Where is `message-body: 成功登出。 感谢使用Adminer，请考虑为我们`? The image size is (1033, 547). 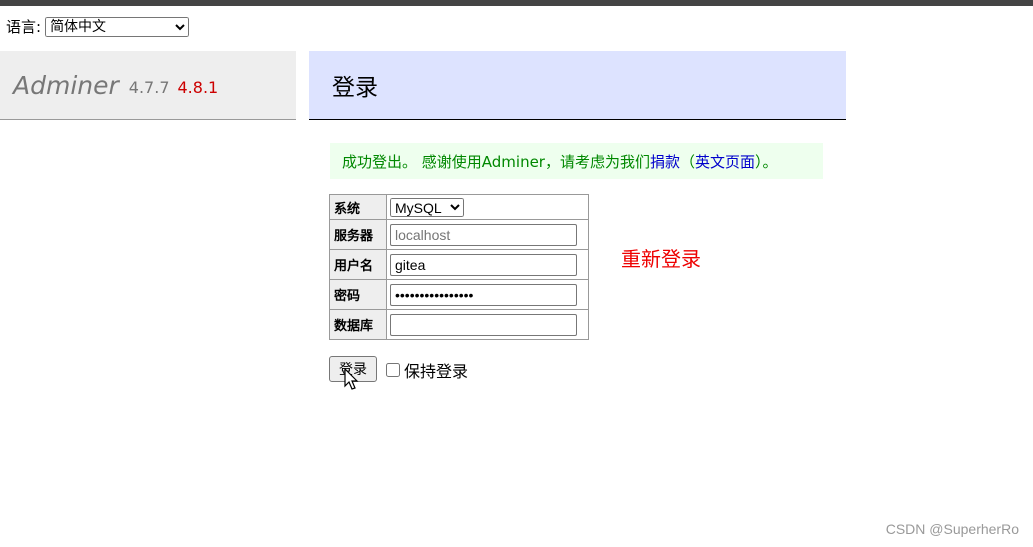
message-body: 成功登出。 感谢使用Adminer，请考虑为我们 is located at coordinates (496, 161).